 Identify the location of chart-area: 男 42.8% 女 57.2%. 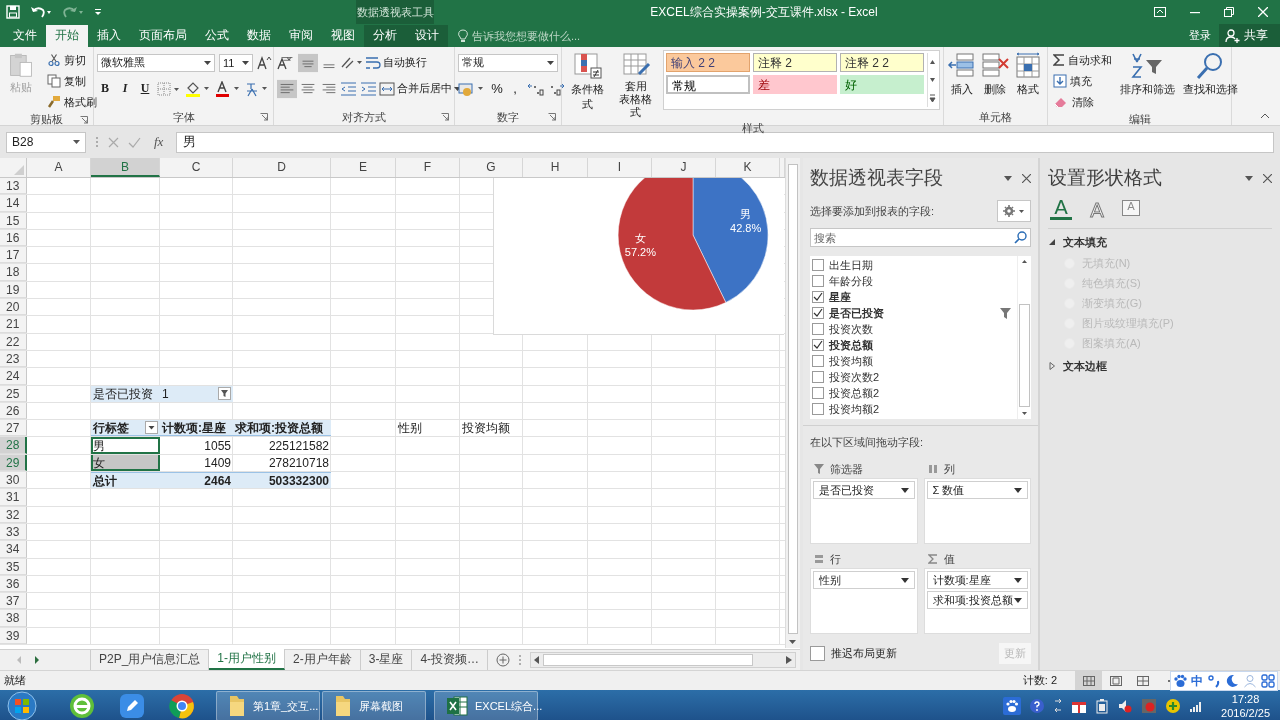
(638, 256).